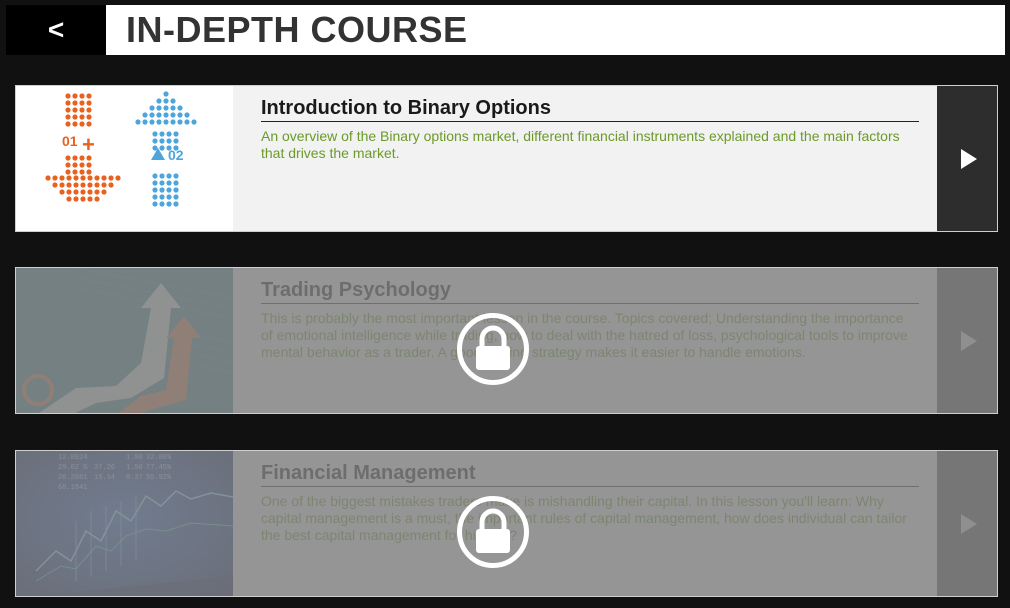 This screenshot has height=608, width=1010. I want to click on course-thumbnail-growth-arrows, so click(124, 340).